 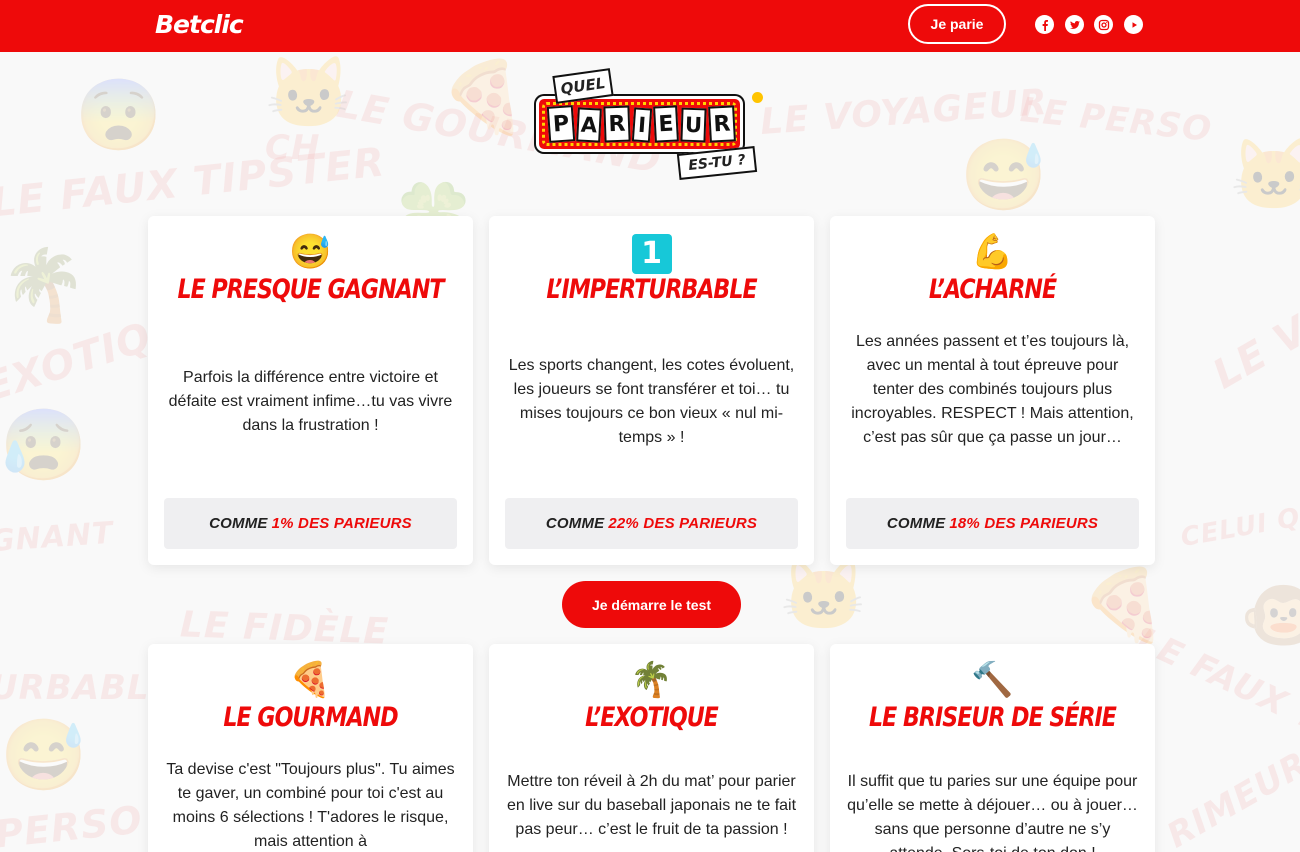 What do you see at coordinates (651, 289) in the screenshot?
I see `card-title: L’IMPERTURBABLE` at bounding box center [651, 289].